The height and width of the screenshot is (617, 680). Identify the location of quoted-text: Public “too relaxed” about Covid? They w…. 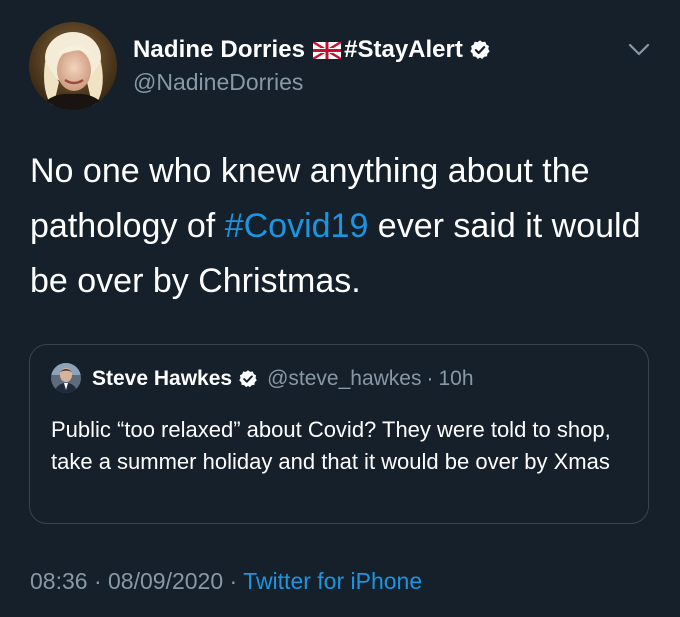
(331, 445).